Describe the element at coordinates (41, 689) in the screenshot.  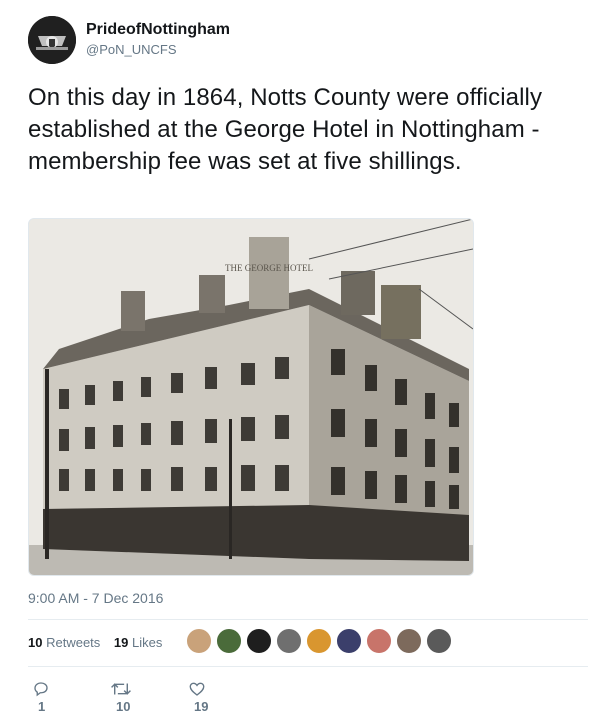
I see `reply-icon` at that location.